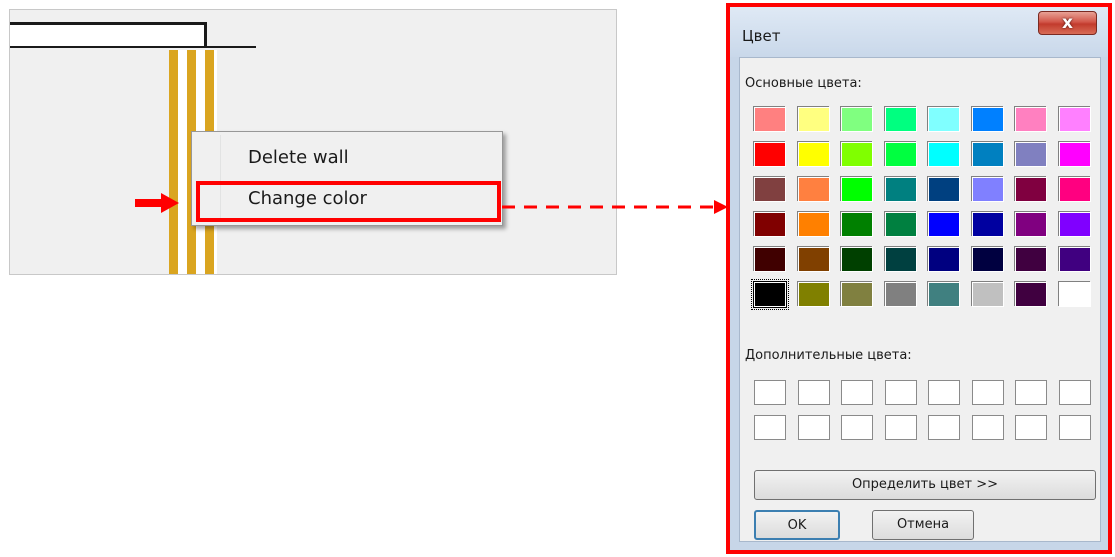  I want to click on define-button-label: Определить цвет >>, so click(925, 484).